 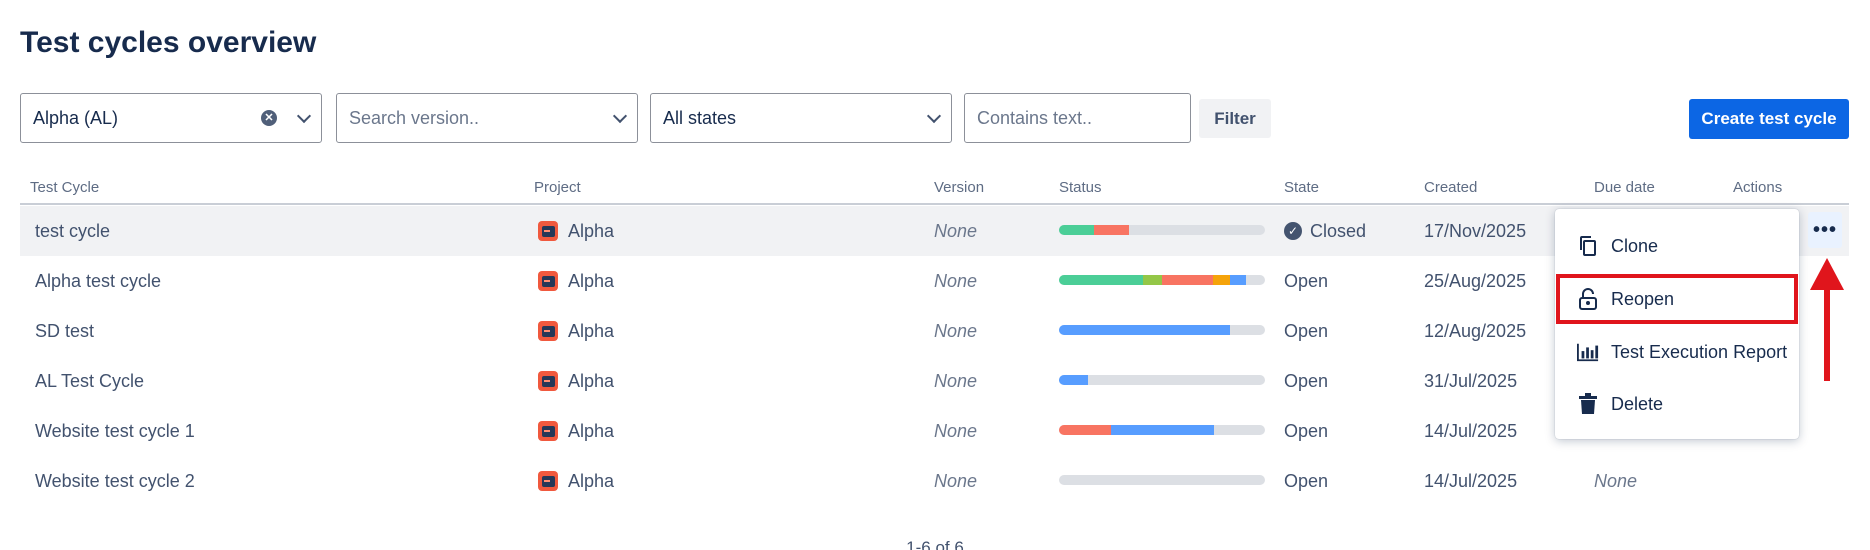 I want to click on menu-item-clone: Clone, so click(x=1677, y=246).